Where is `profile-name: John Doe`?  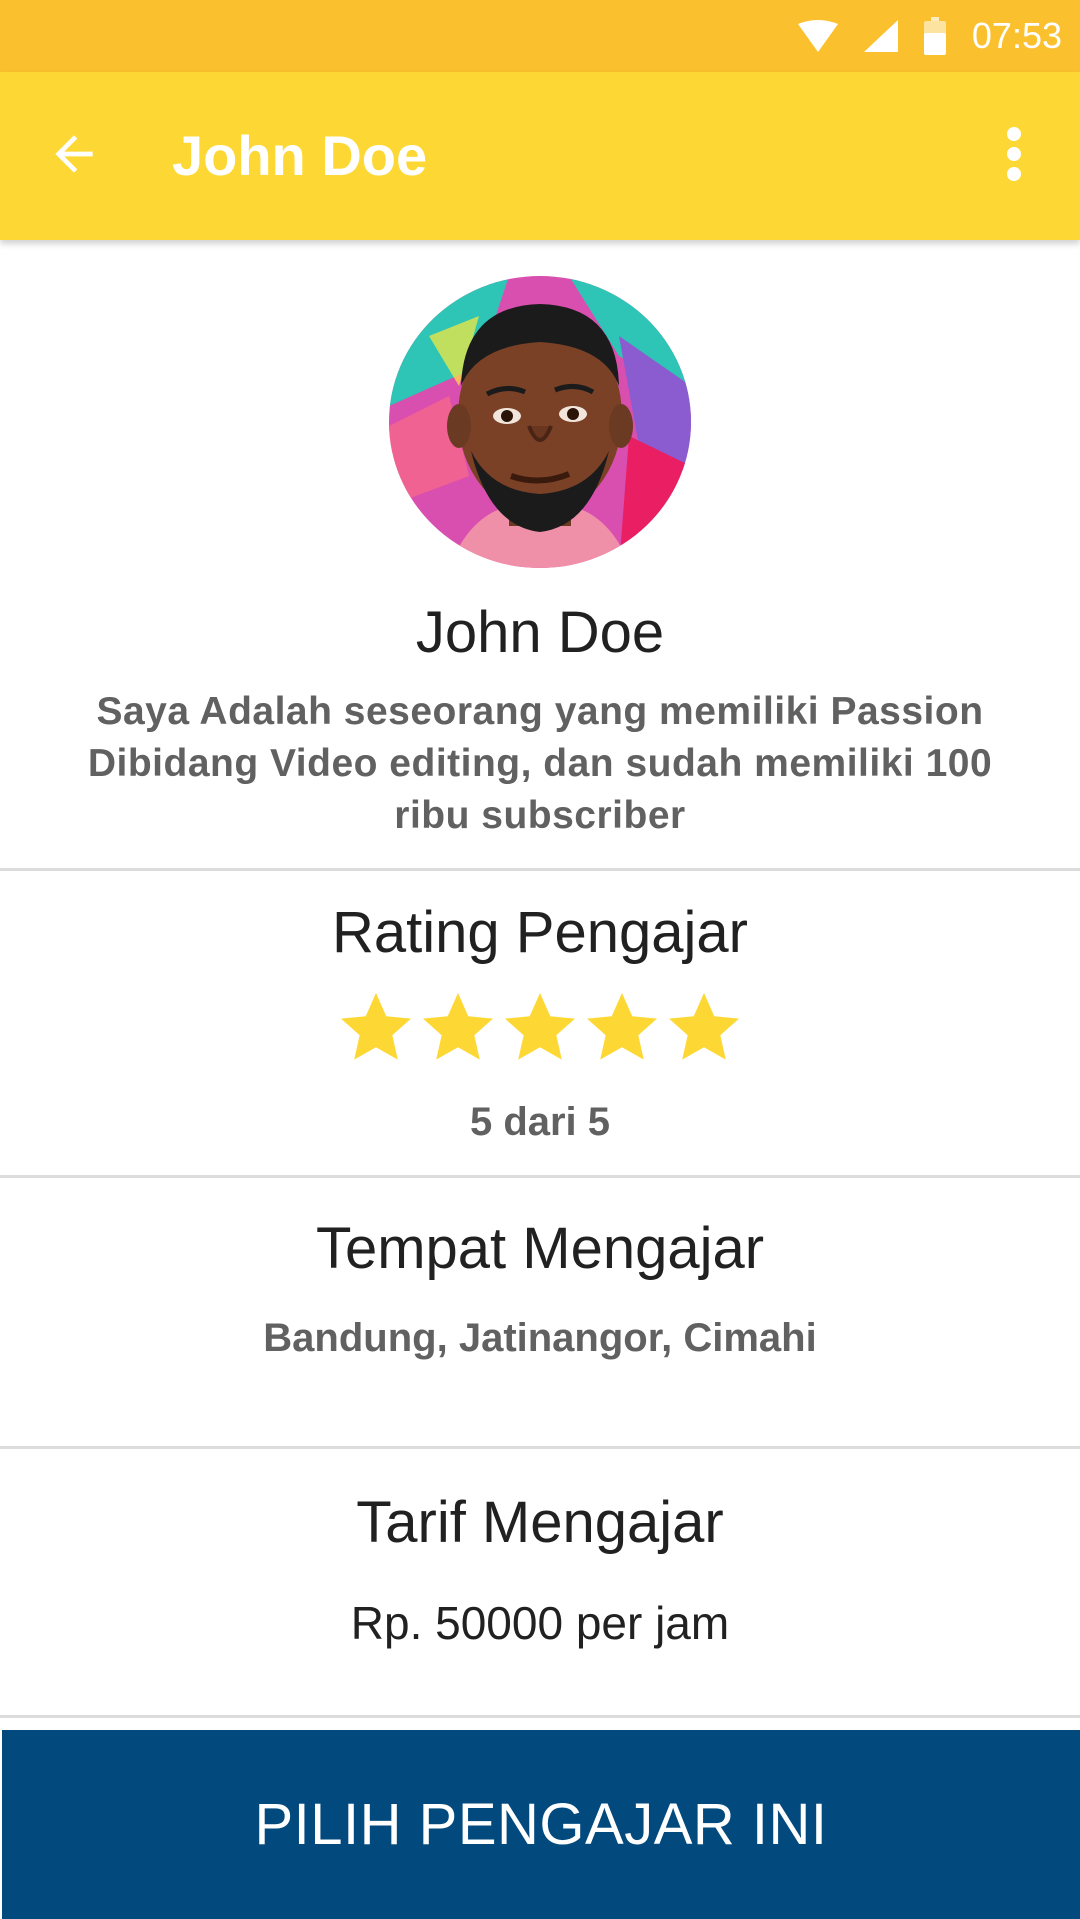
profile-name: John Doe is located at coordinates (540, 632).